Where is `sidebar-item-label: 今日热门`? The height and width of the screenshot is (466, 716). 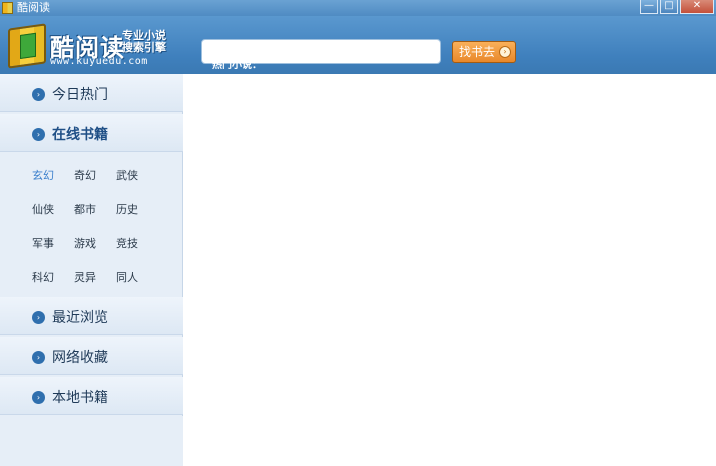 sidebar-item-label: 今日热门 is located at coordinates (80, 95).